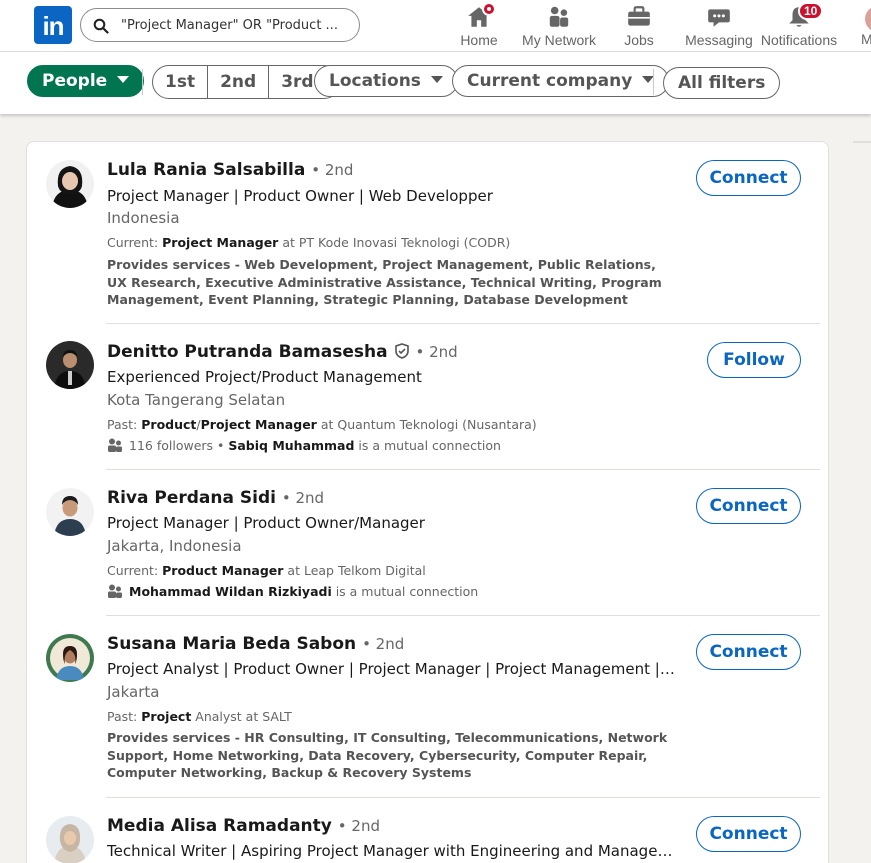 This screenshot has height=863, width=871. Describe the element at coordinates (143, 218) in the screenshot. I see `profile-location: Indonesia` at that location.